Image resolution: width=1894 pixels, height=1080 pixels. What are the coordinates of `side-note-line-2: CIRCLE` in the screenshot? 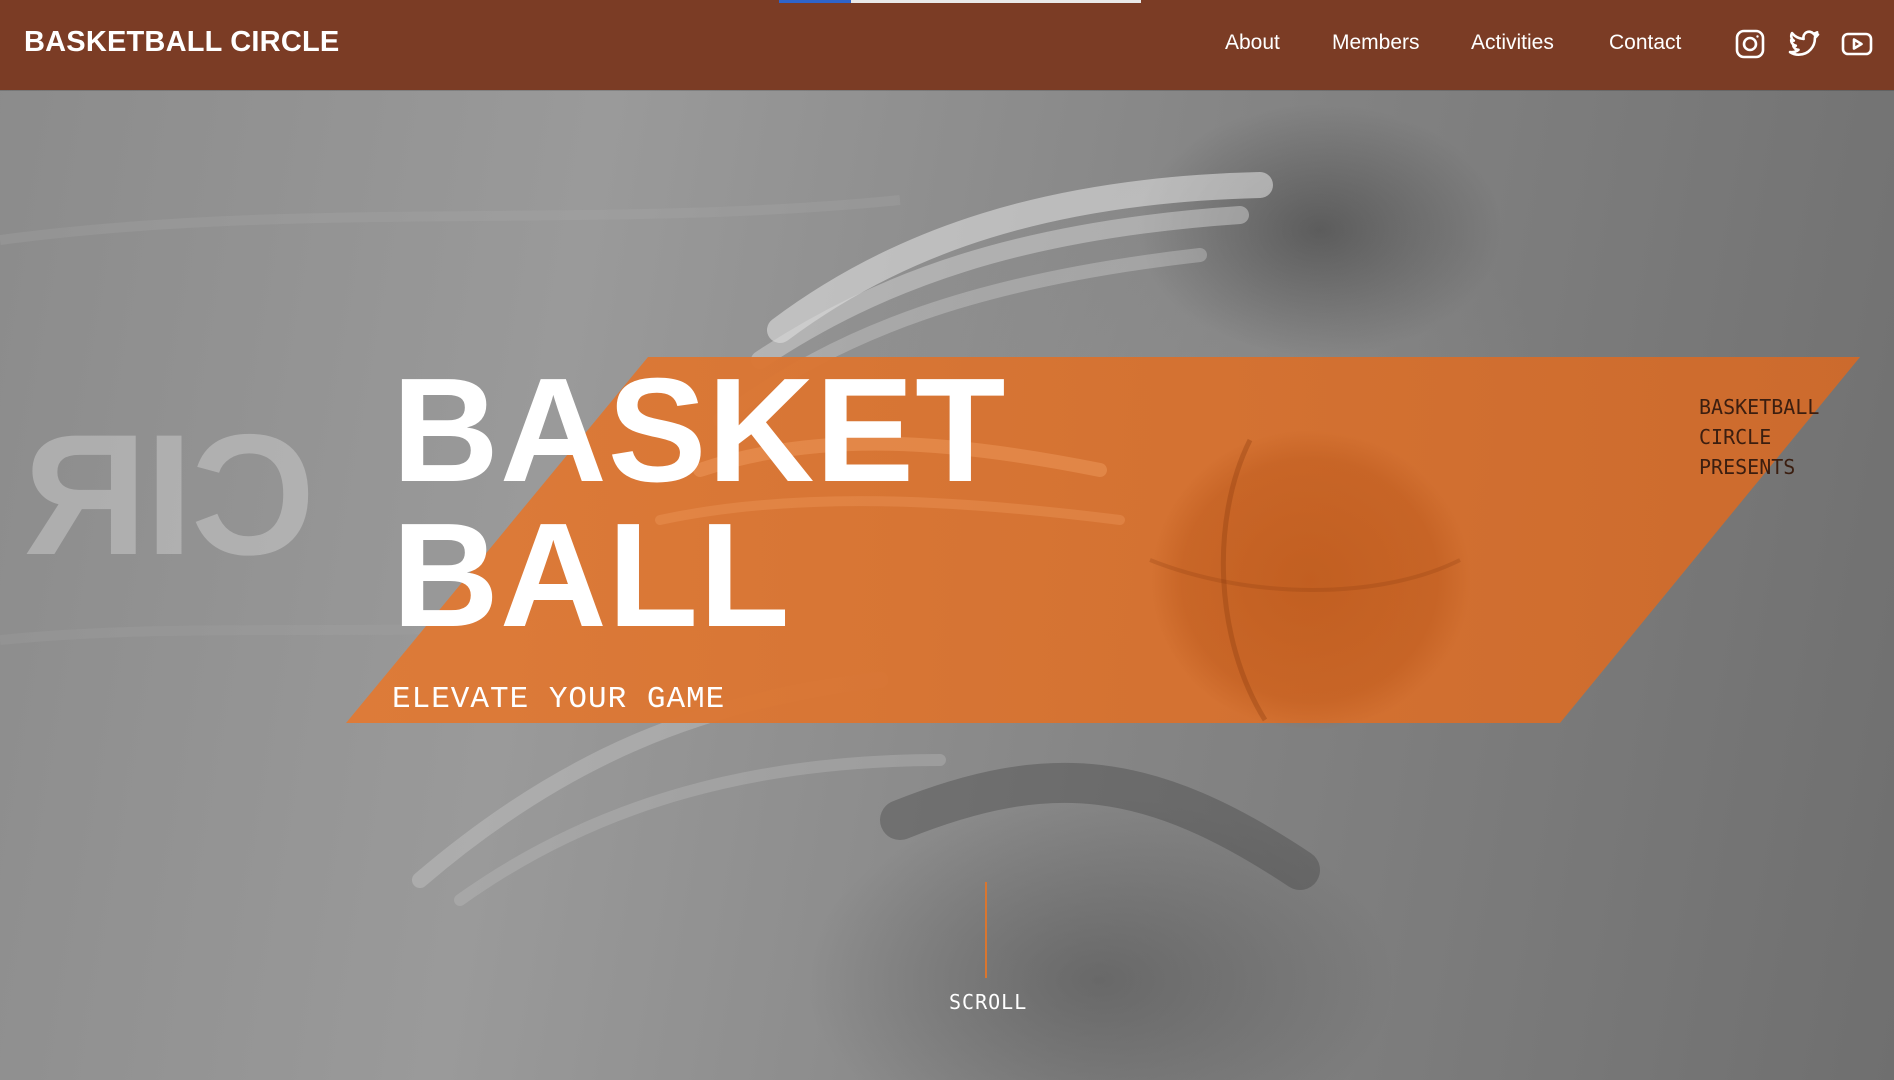 It's located at (1735, 437).